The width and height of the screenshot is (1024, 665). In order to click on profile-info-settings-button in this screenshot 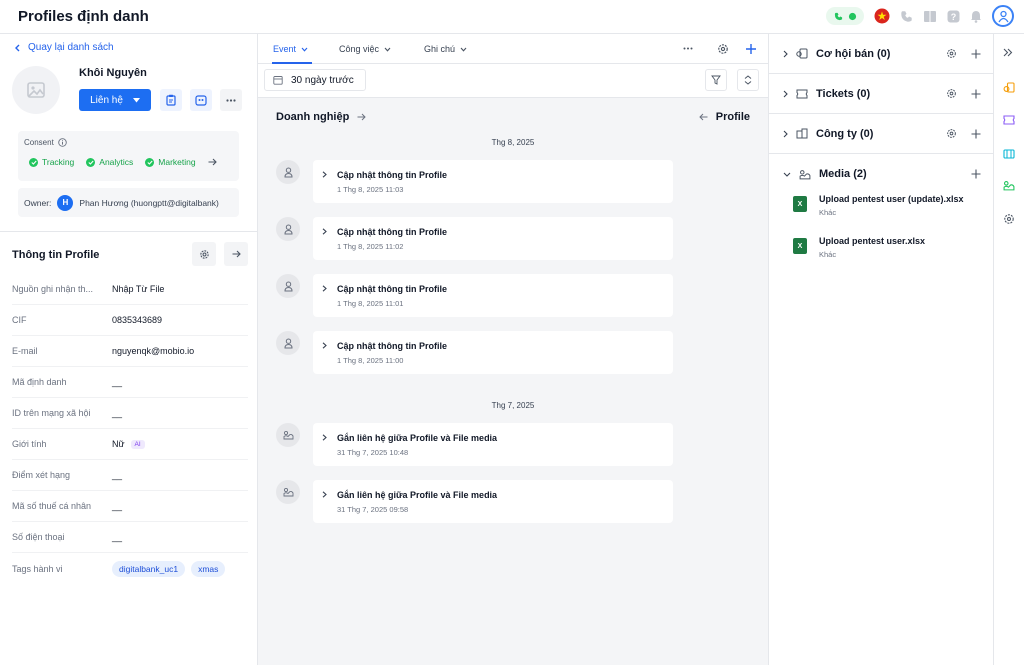, I will do `click(204, 254)`.